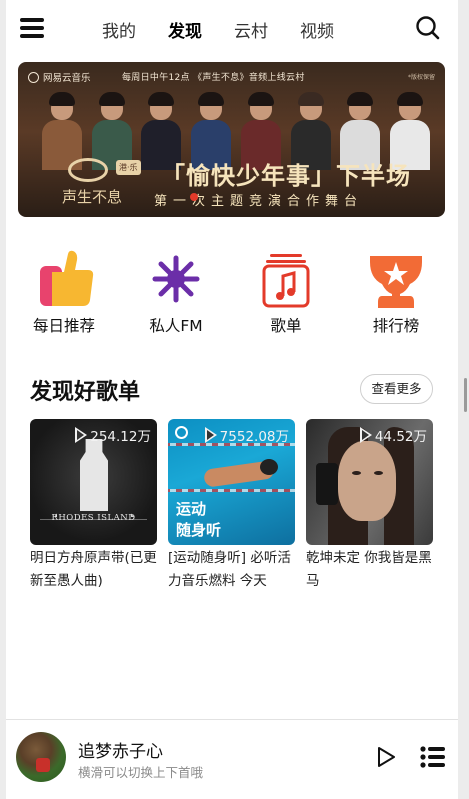 The height and width of the screenshot is (799, 469). I want to click on playlist-card: 44.52万 乾坤未定 你我皆是黑马, so click(369, 509).